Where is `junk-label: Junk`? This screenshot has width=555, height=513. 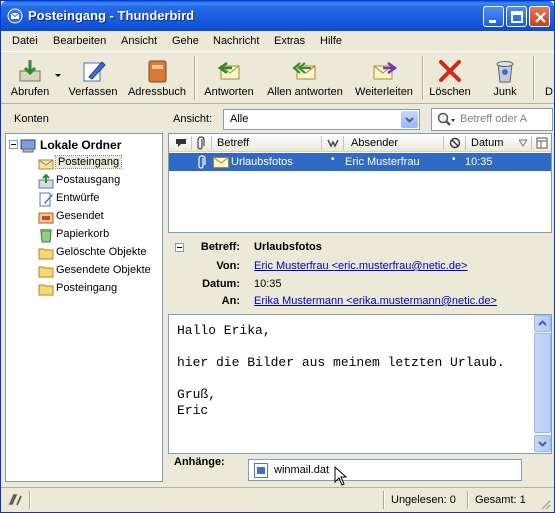 junk-label: Junk is located at coordinates (505, 92).